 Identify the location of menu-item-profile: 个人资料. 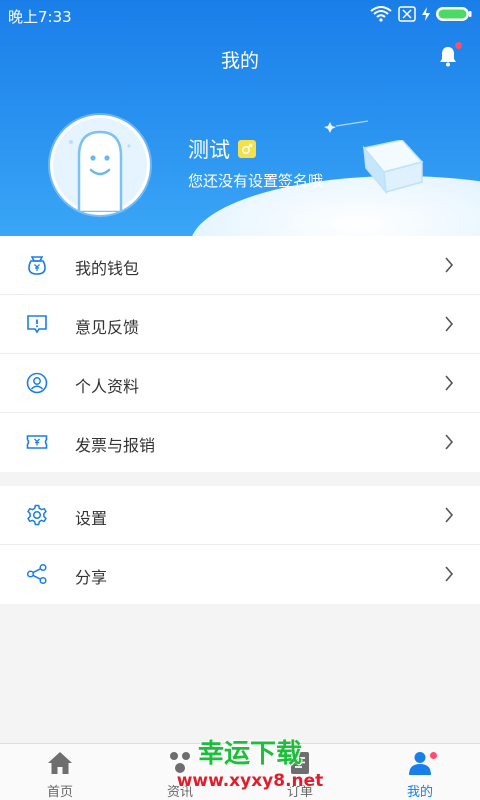
(240, 383).